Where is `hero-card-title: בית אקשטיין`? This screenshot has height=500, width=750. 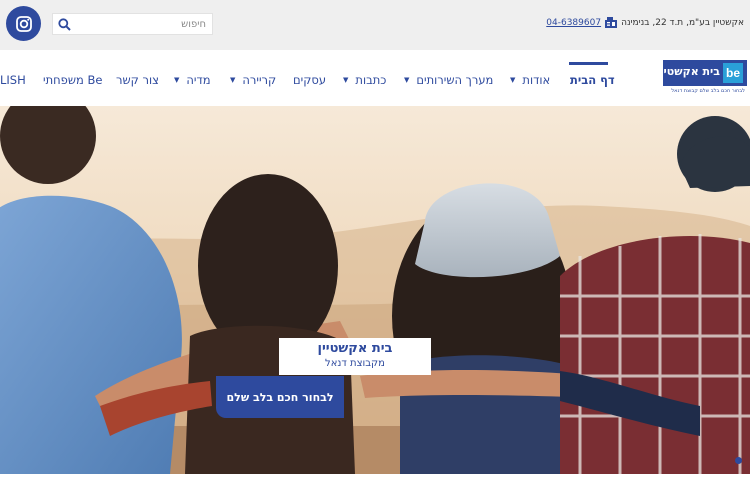 hero-card-title: בית אקשטיין is located at coordinates (355, 348).